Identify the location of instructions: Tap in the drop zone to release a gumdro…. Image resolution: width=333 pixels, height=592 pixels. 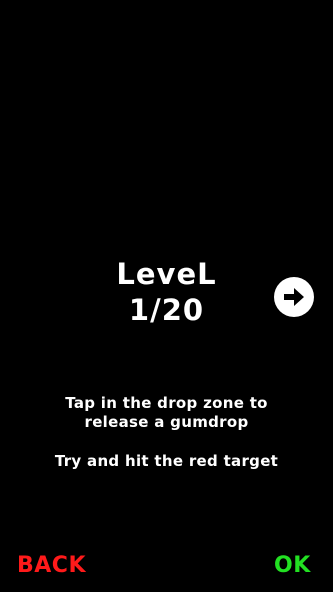
(166, 432).